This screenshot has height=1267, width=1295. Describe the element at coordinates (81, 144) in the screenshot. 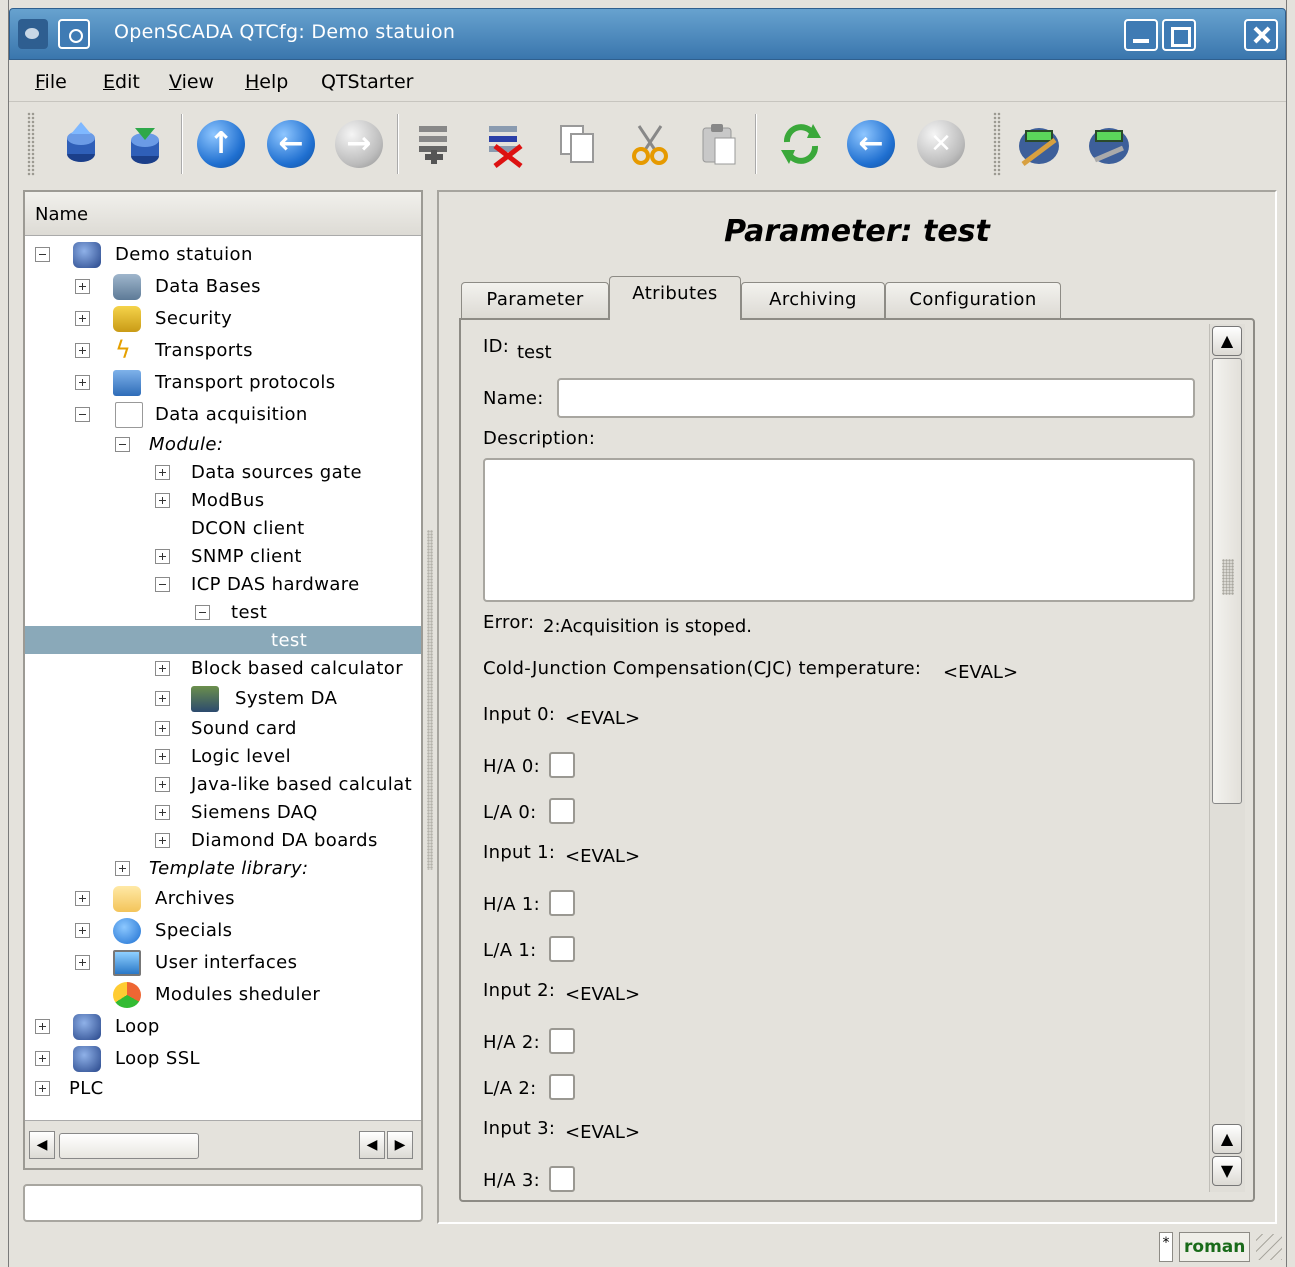

I see `db-load-icon` at that location.